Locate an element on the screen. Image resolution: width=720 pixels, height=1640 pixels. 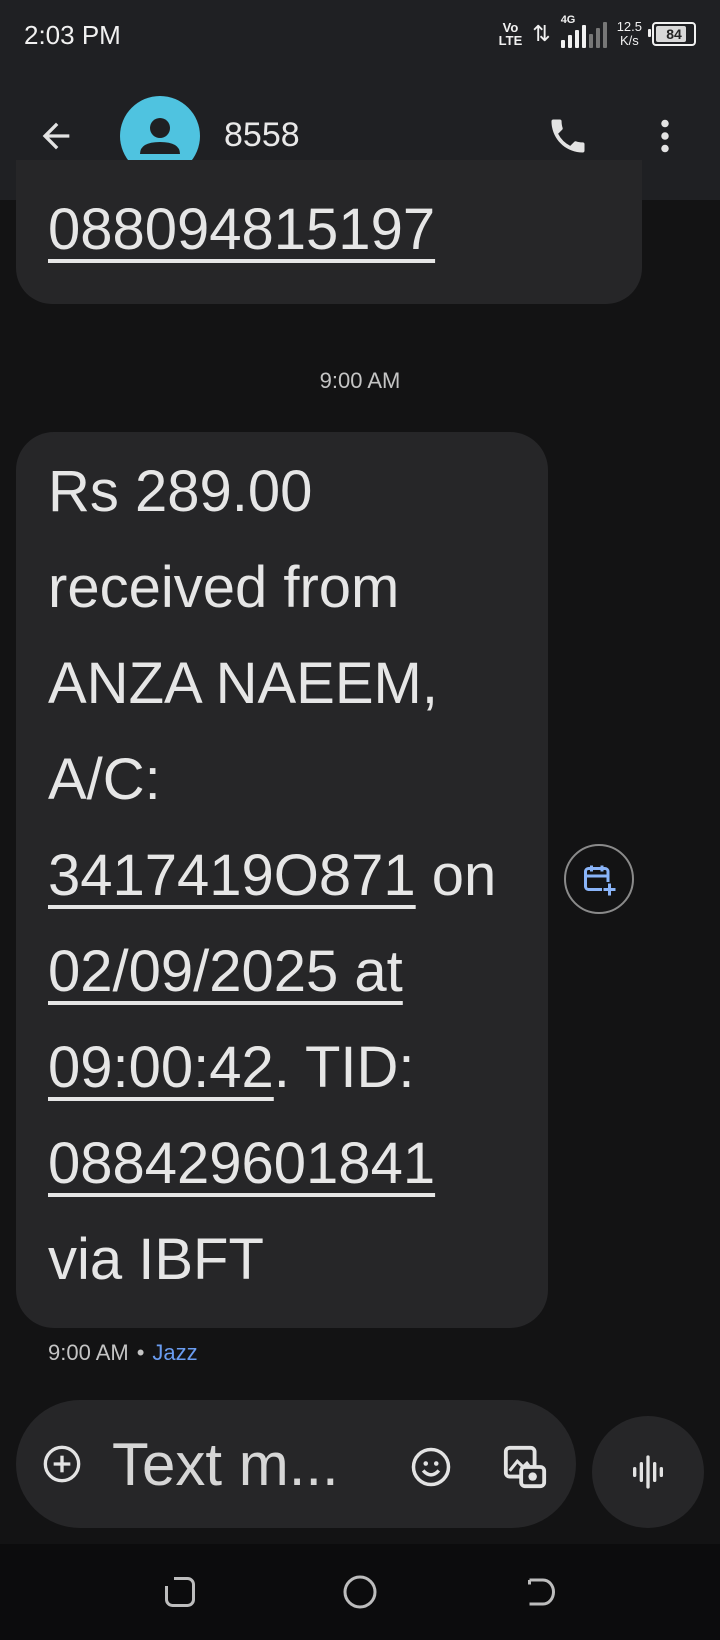
message-line: 088429601841 is located at coordinates (288, 1164).